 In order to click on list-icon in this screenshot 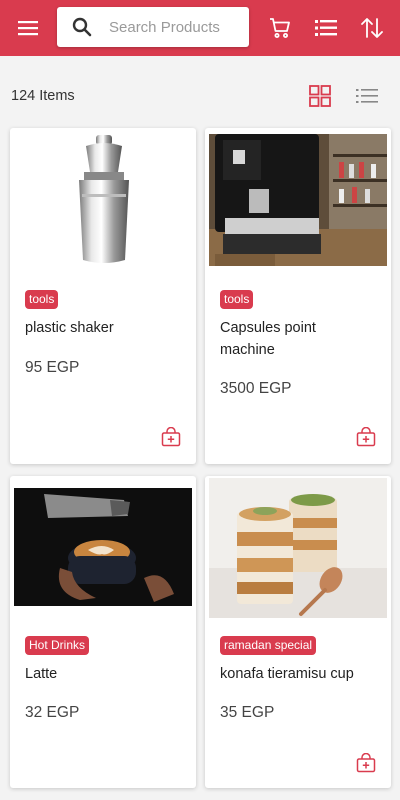, I will do `click(326, 28)`.